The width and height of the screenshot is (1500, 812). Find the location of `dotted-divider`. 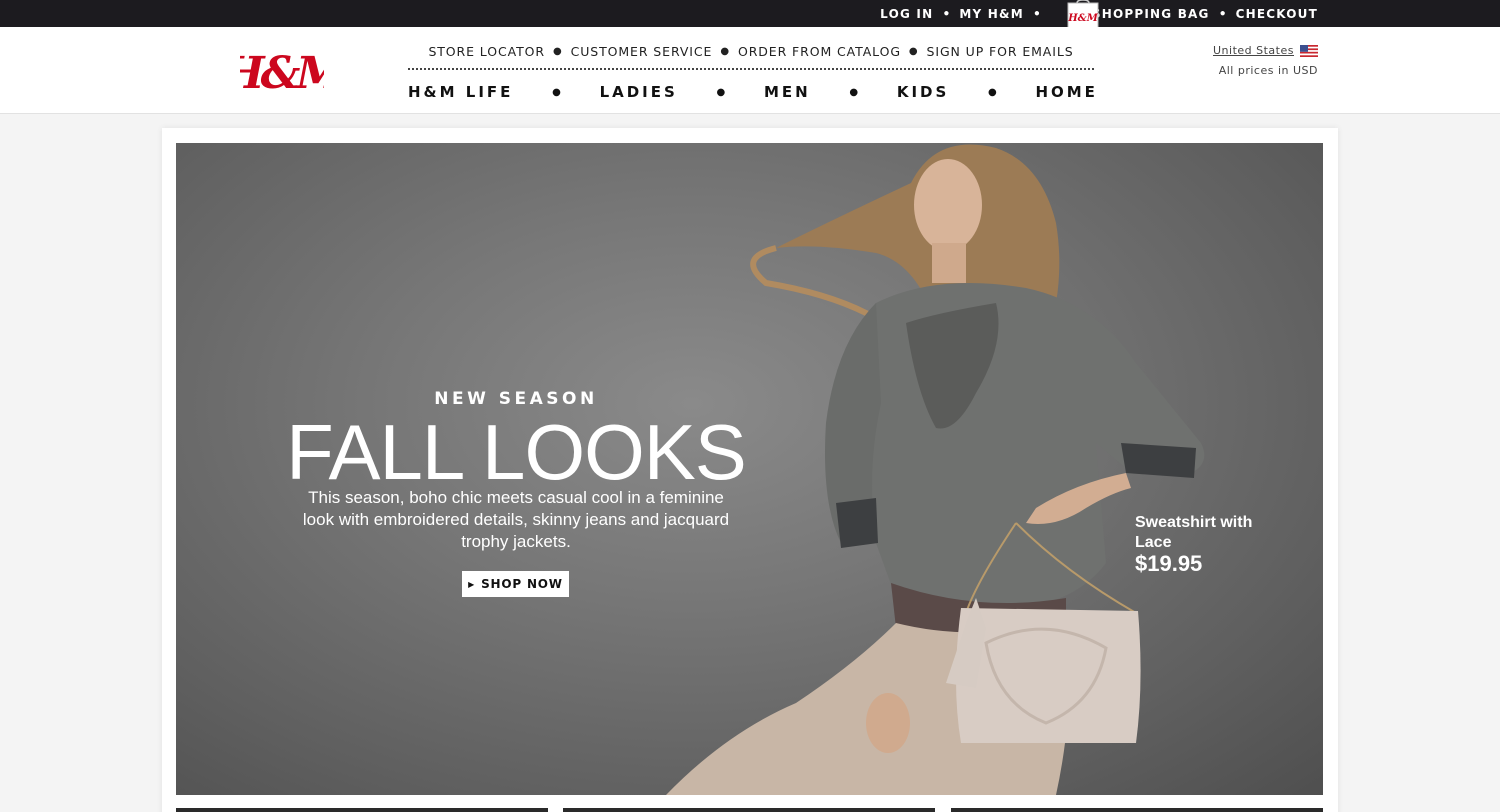

dotted-divider is located at coordinates (751, 69).